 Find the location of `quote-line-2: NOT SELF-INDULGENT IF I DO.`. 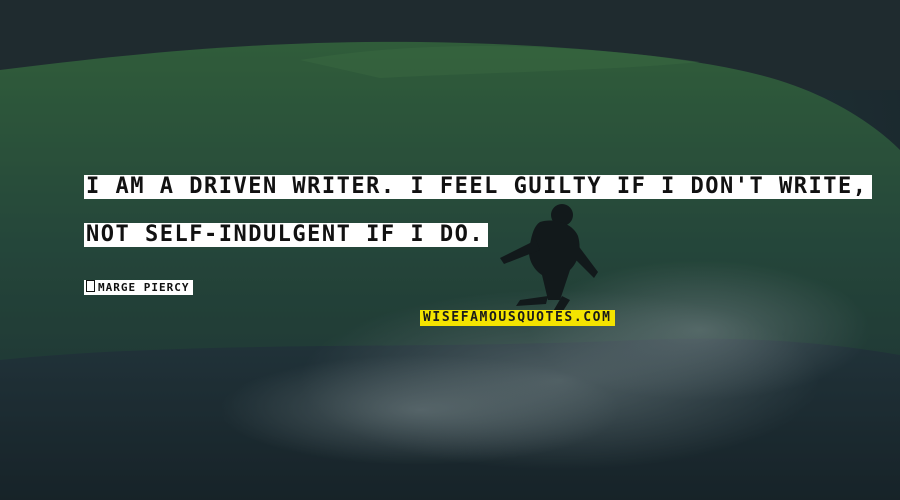

quote-line-2: NOT SELF-INDULGENT IF I DO. is located at coordinates (286, 235).